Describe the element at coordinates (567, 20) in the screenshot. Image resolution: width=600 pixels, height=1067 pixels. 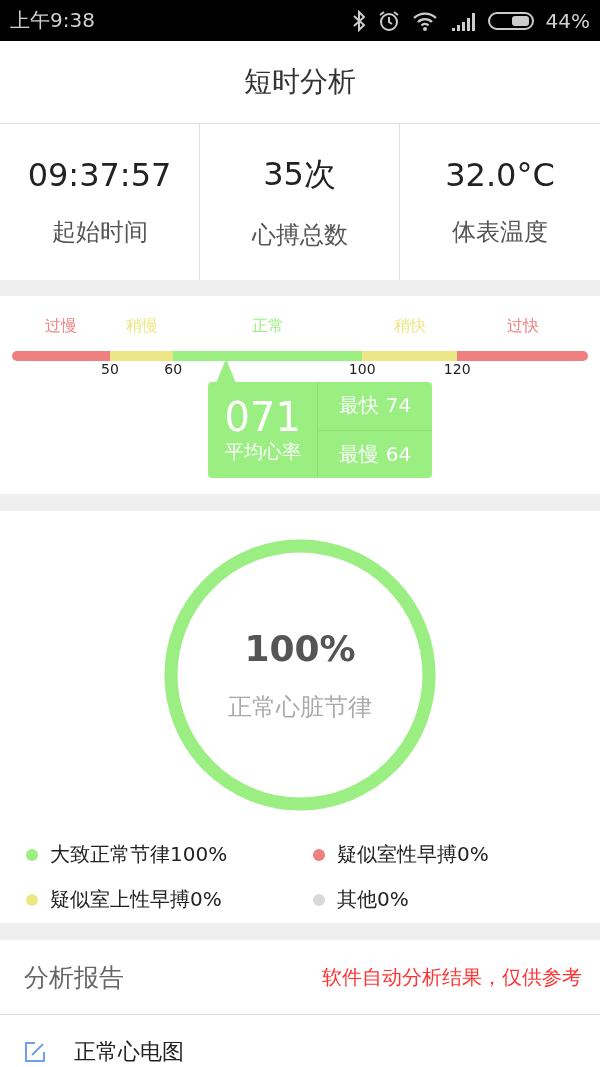
I see `battery-level: 44%` at that location.